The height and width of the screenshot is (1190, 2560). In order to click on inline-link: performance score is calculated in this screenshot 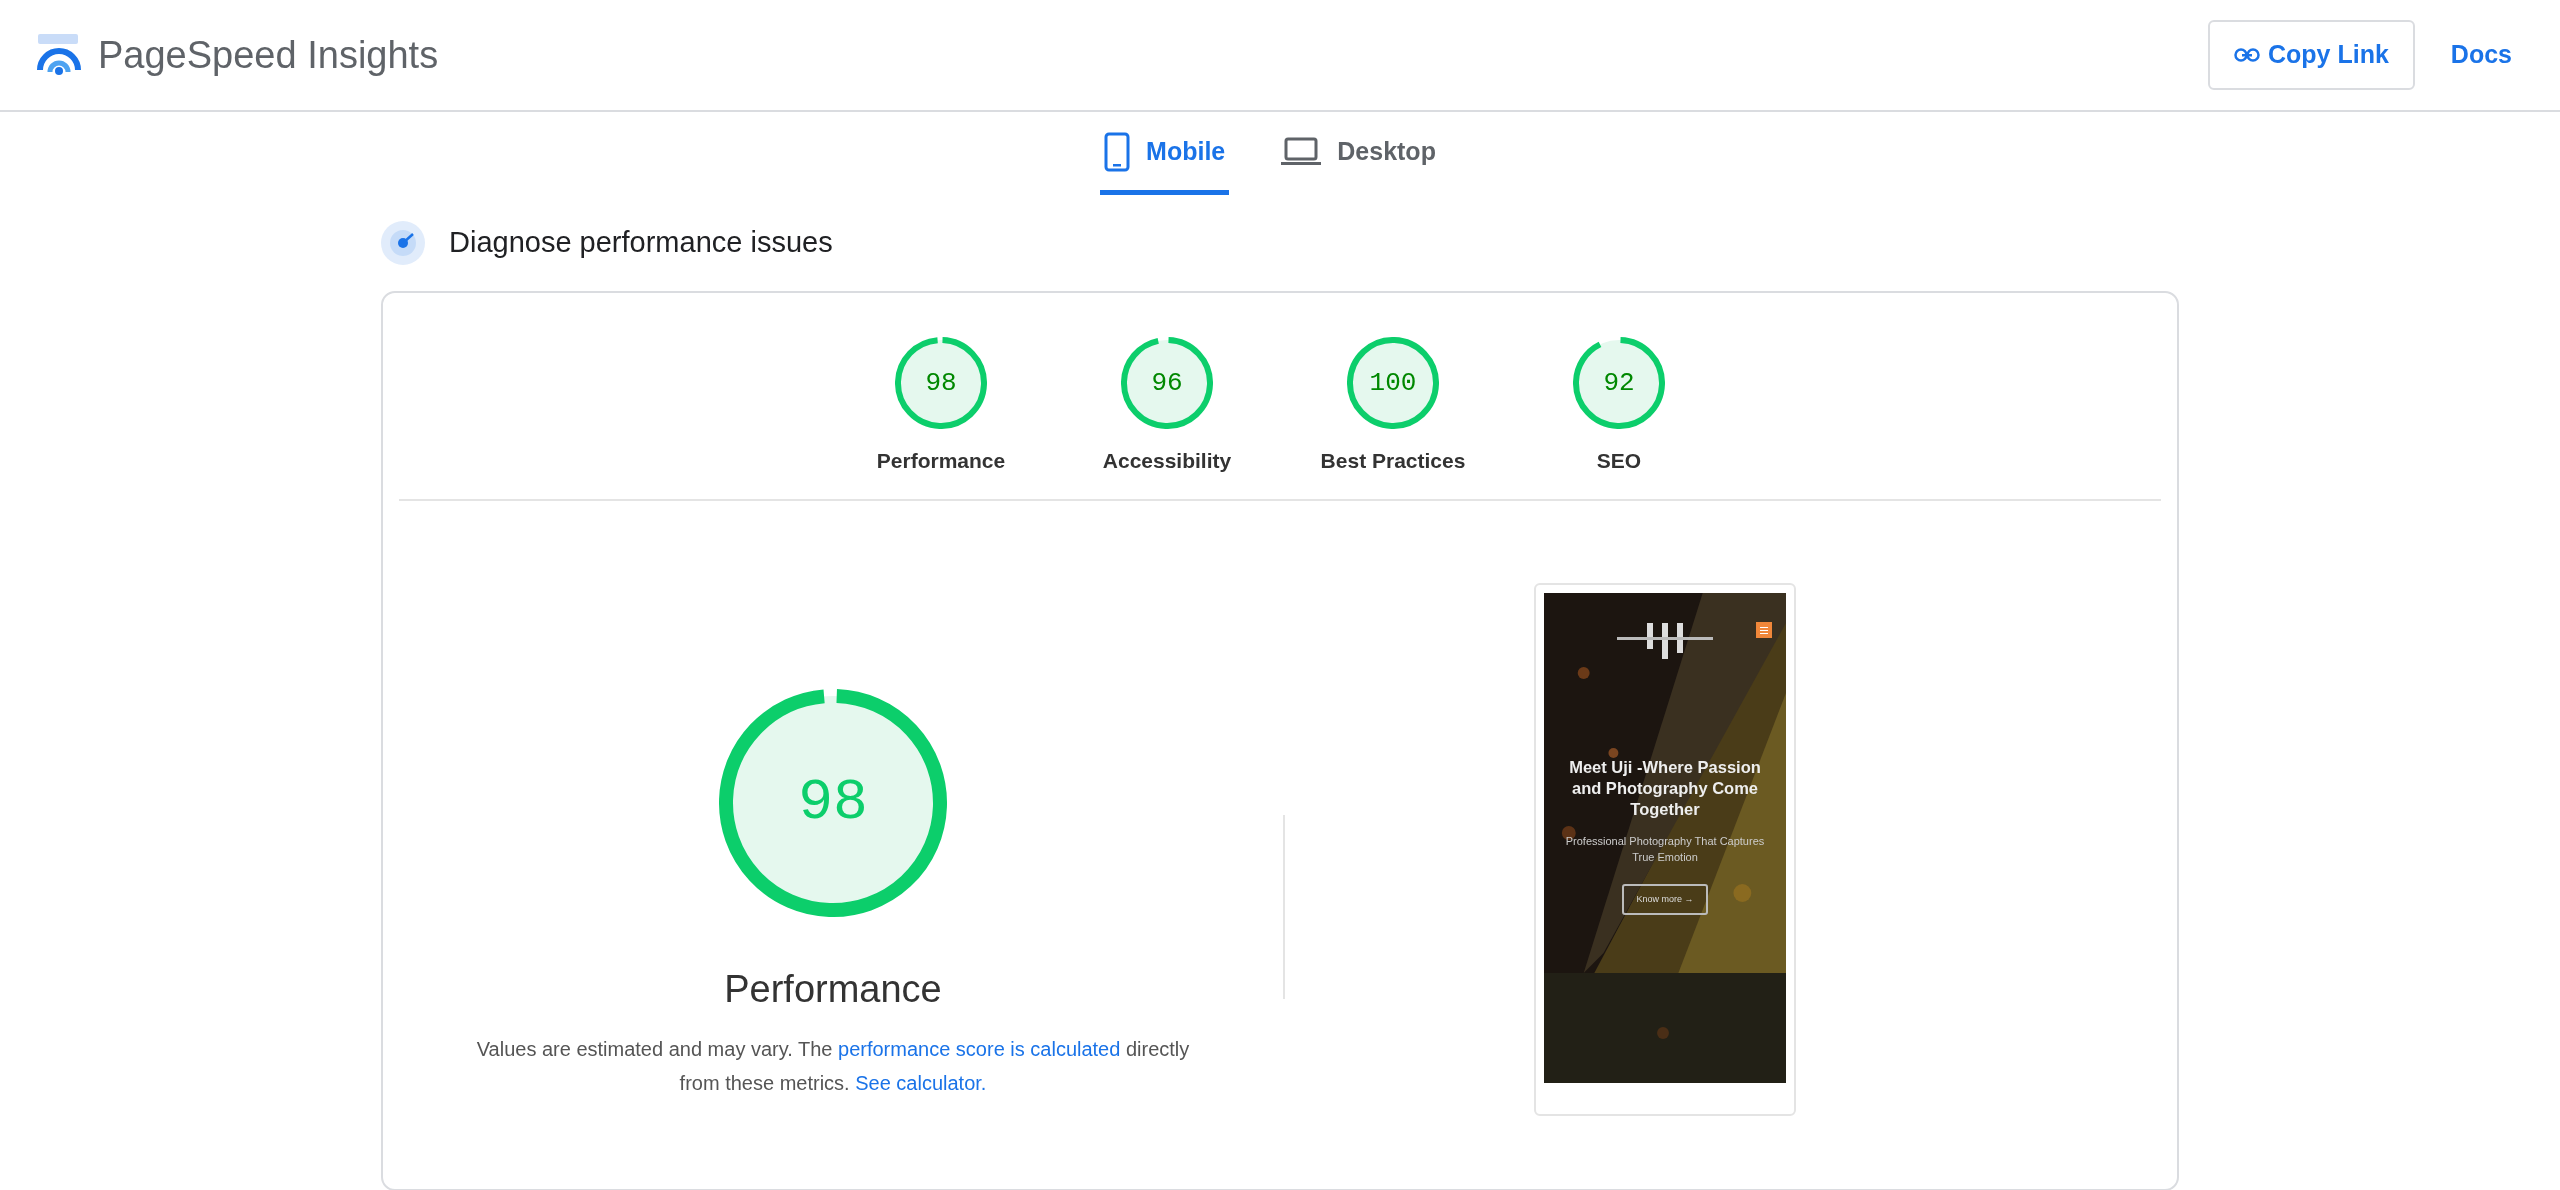, I will do `click(979, 1048)`.